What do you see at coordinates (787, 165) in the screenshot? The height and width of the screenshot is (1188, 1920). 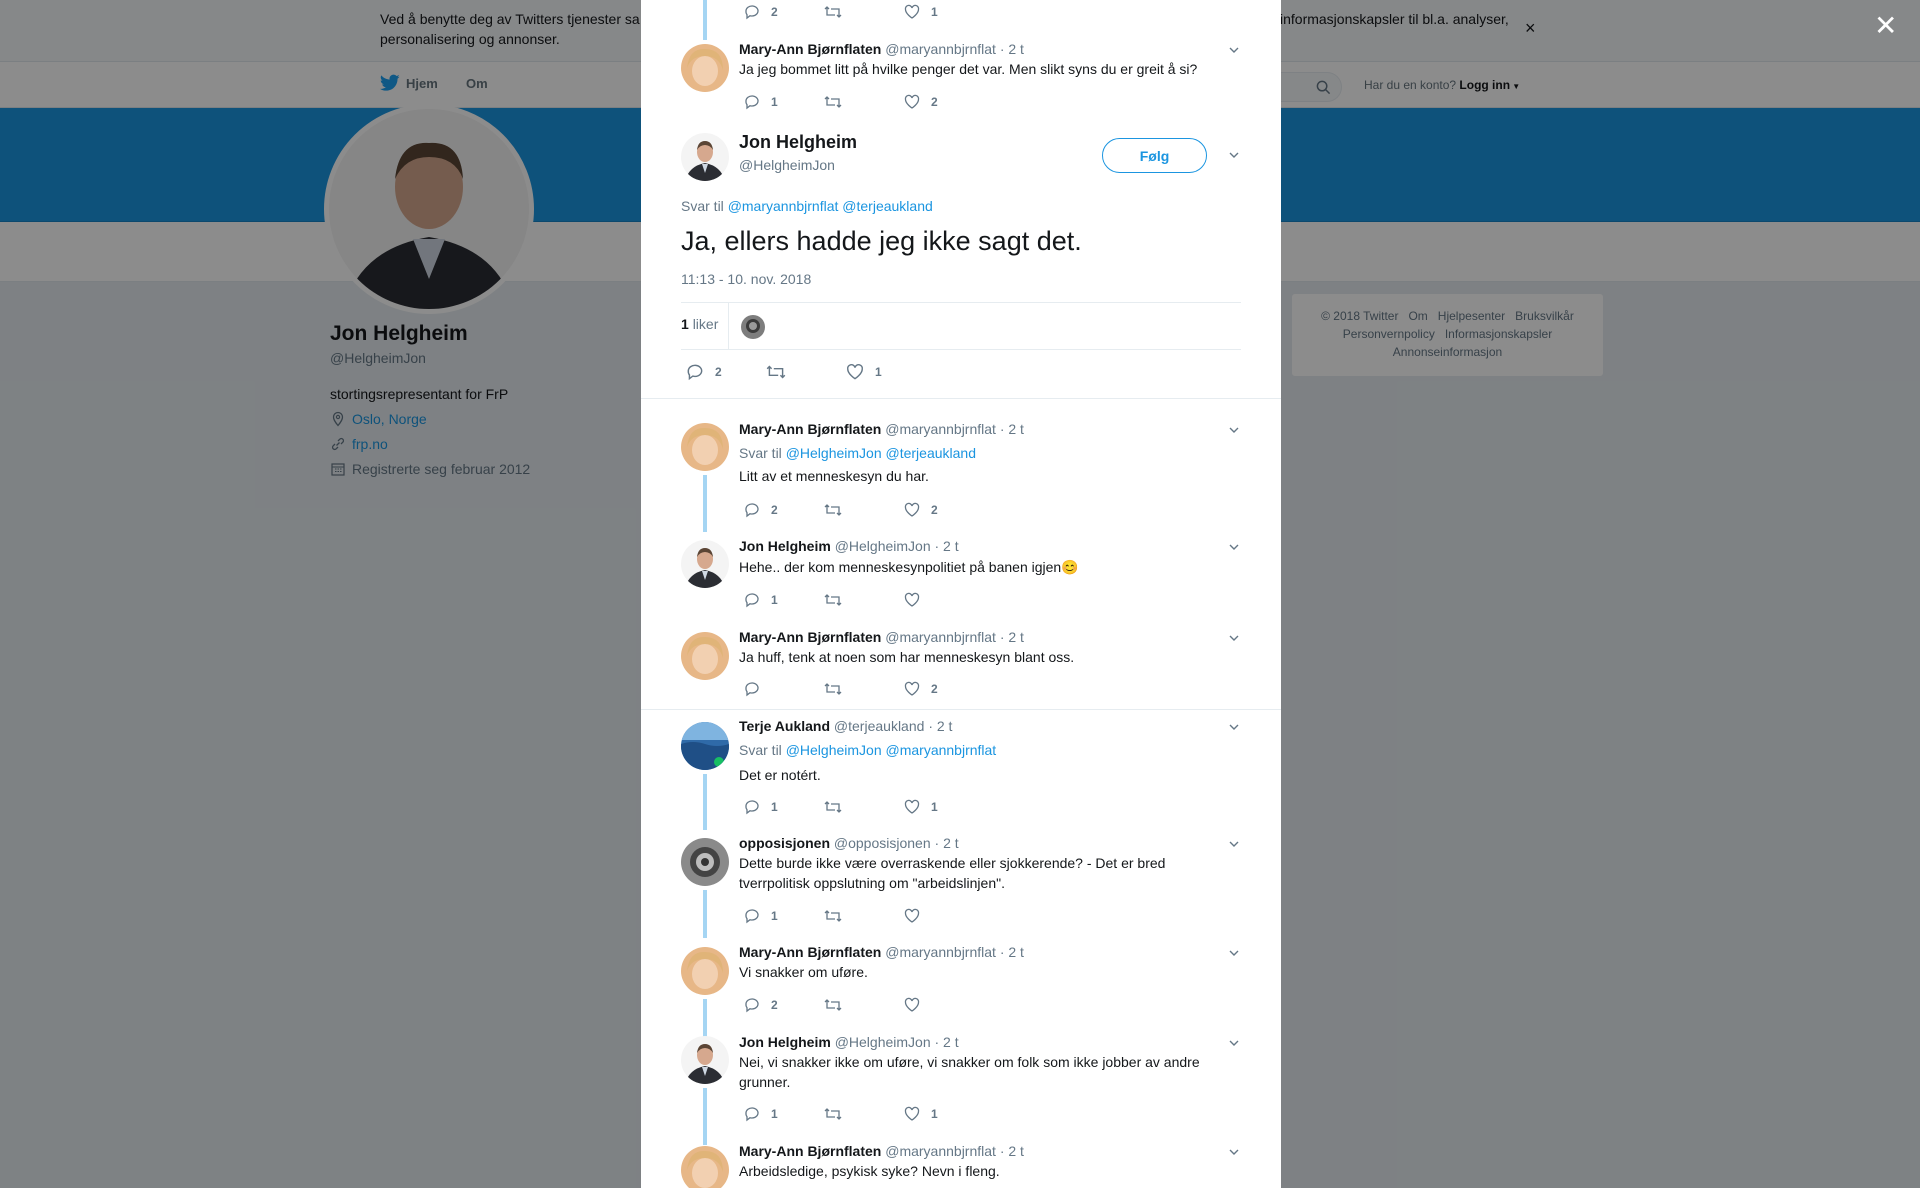 I see `main-tweet-author-handle: @HelgheimJon` at bounding box center [787, 165].